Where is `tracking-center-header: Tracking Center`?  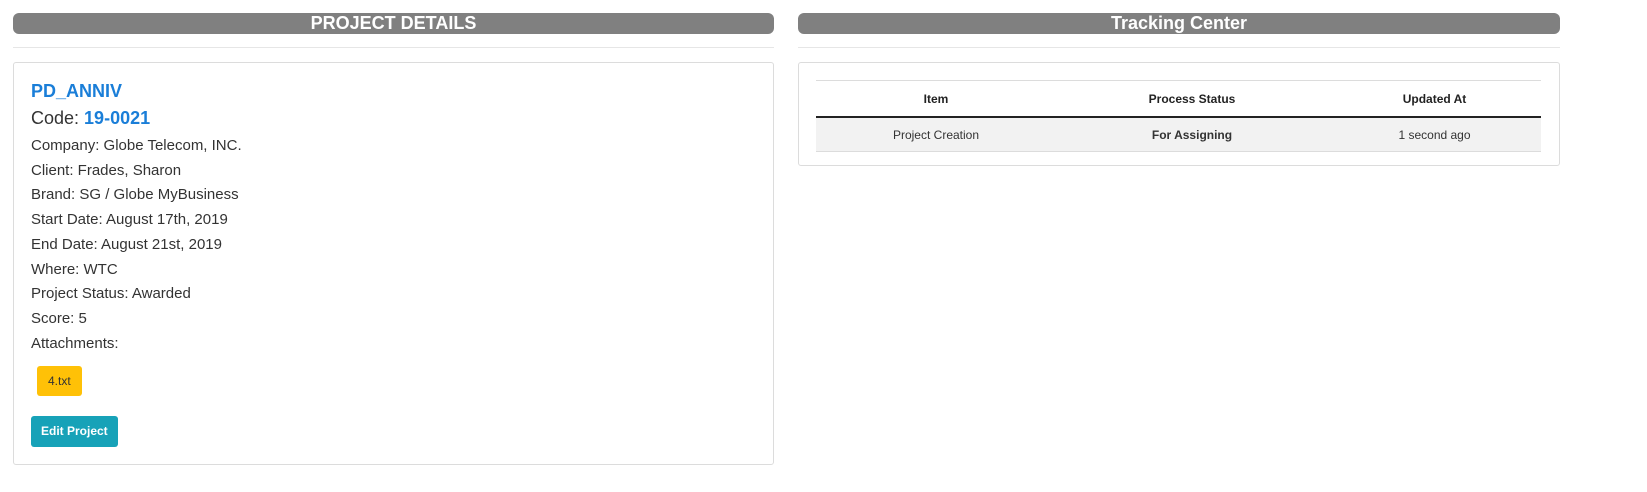 tracking-center-header: Tracking Center is located at coordinates (1179, 23).